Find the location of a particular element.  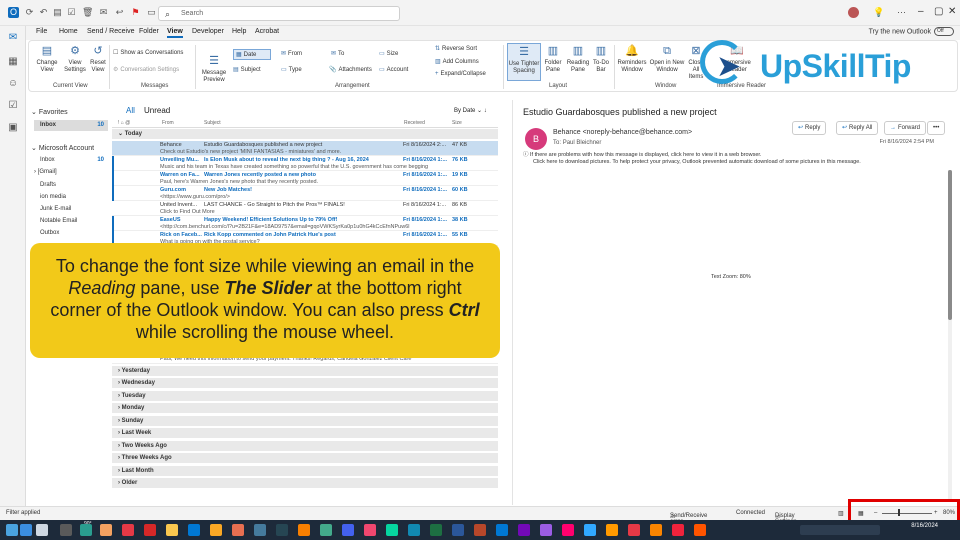

powerpoint-icon is located at coordinates (480, 530).